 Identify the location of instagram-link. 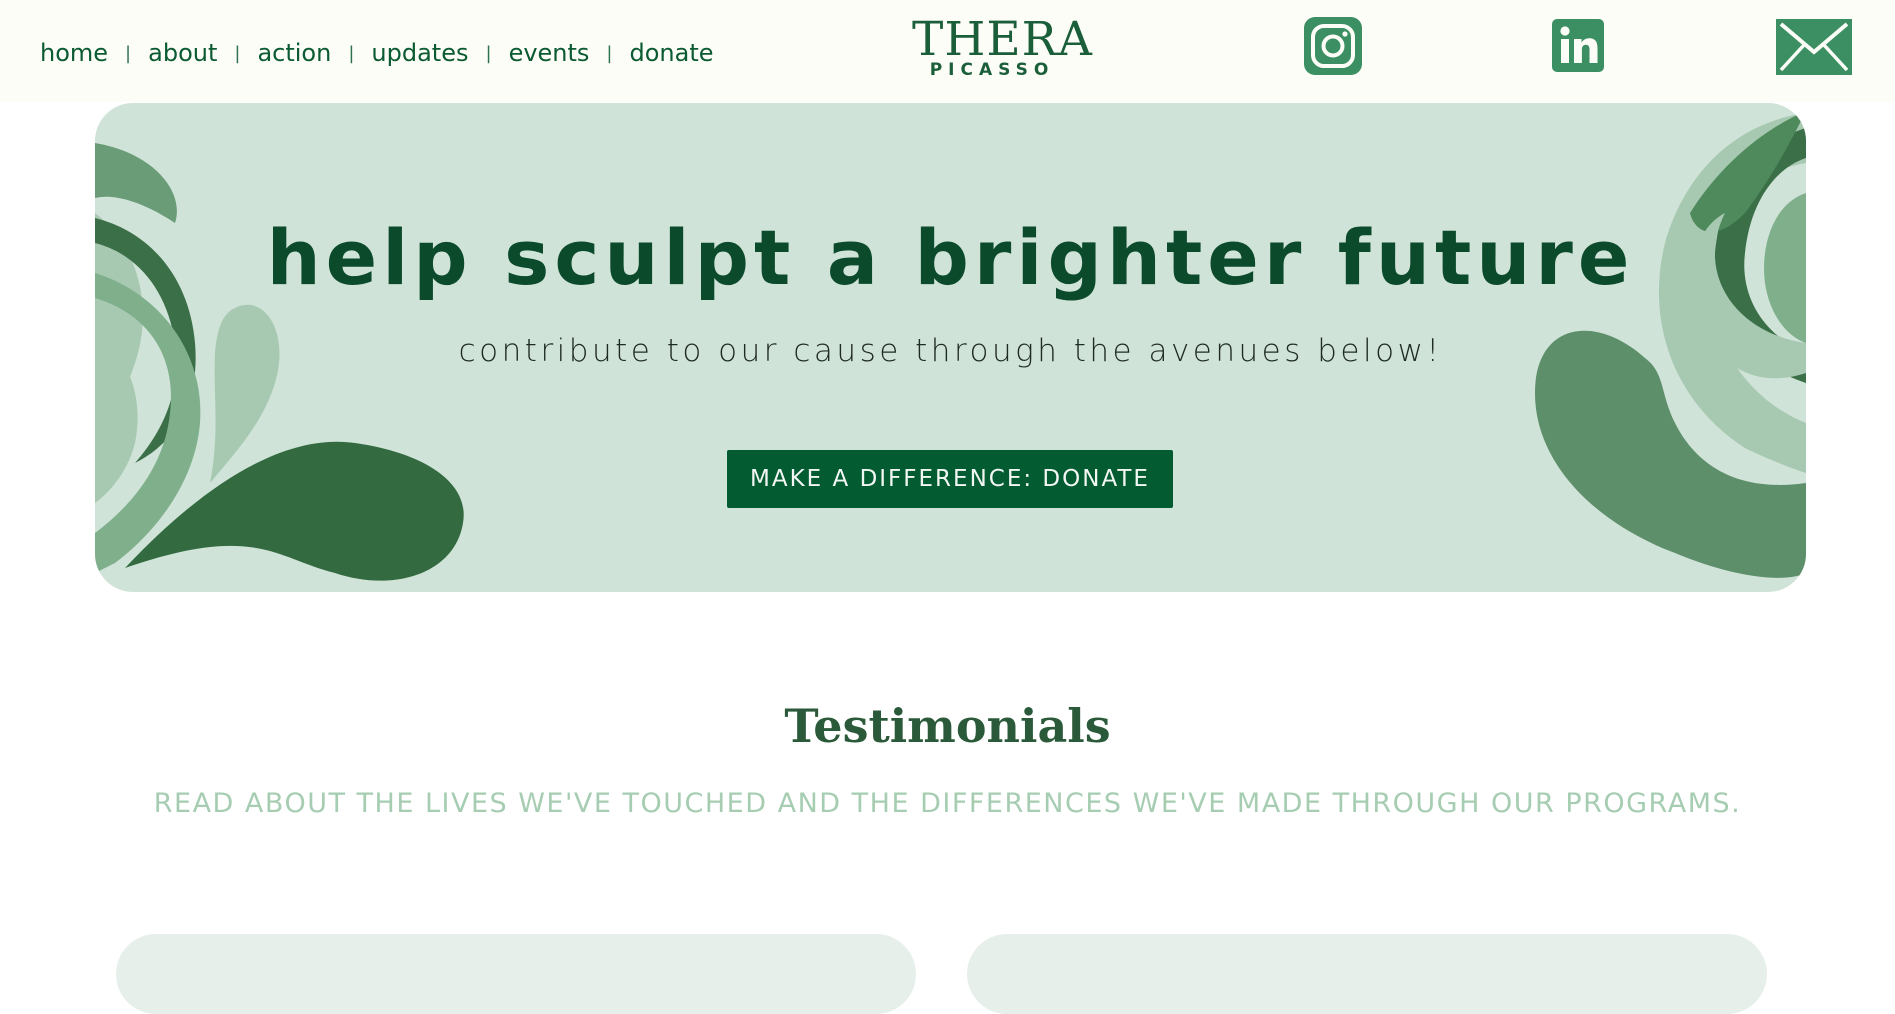
(1333, 48).